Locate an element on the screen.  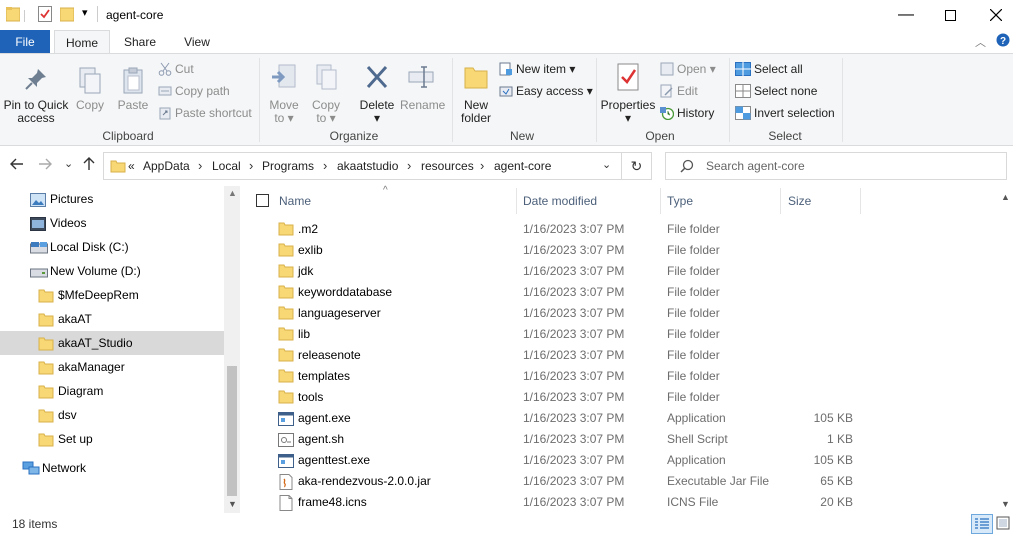
file-row: .m2 1/16/2023 3:07 PM File folder is located at coordinates (618, 229).